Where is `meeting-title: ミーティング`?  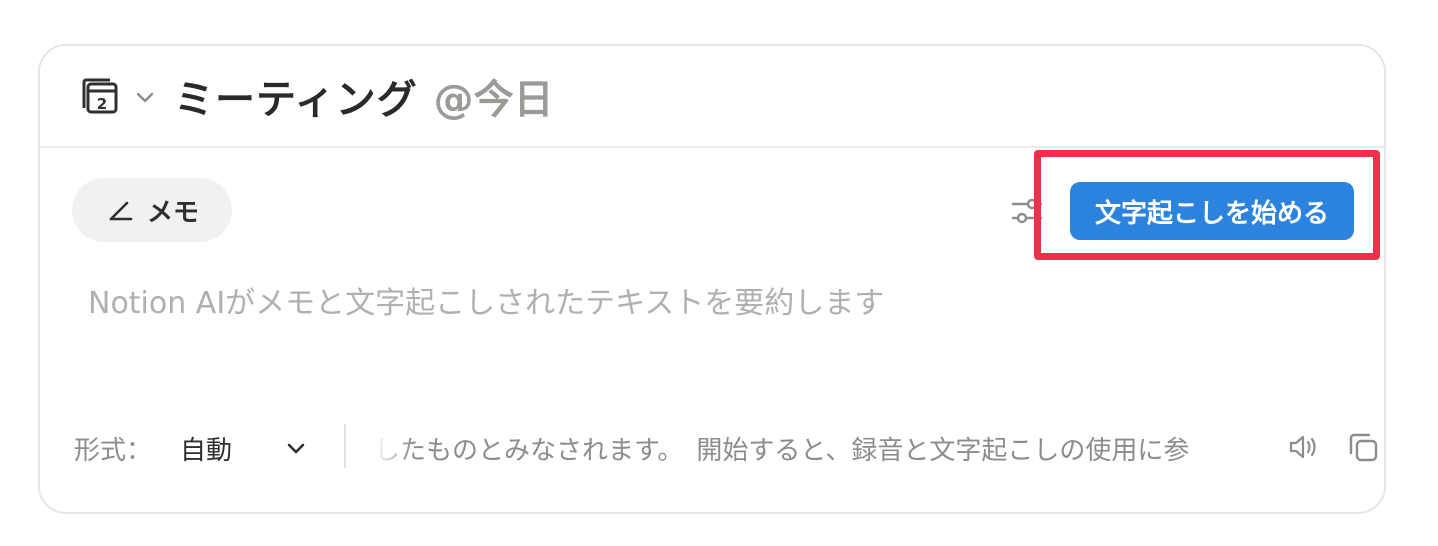 meeting-title: ミーティング is located at coordinates (296, 96).